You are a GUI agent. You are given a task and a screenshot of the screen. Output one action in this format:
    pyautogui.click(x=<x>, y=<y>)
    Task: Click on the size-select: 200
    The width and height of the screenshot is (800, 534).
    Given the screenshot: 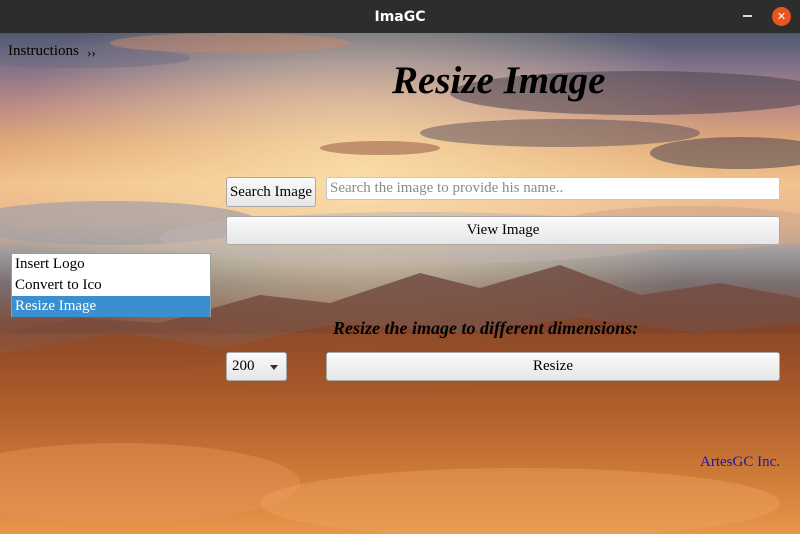 What is the action you would take?
    pyautogui.click(x=256, y=366)
    